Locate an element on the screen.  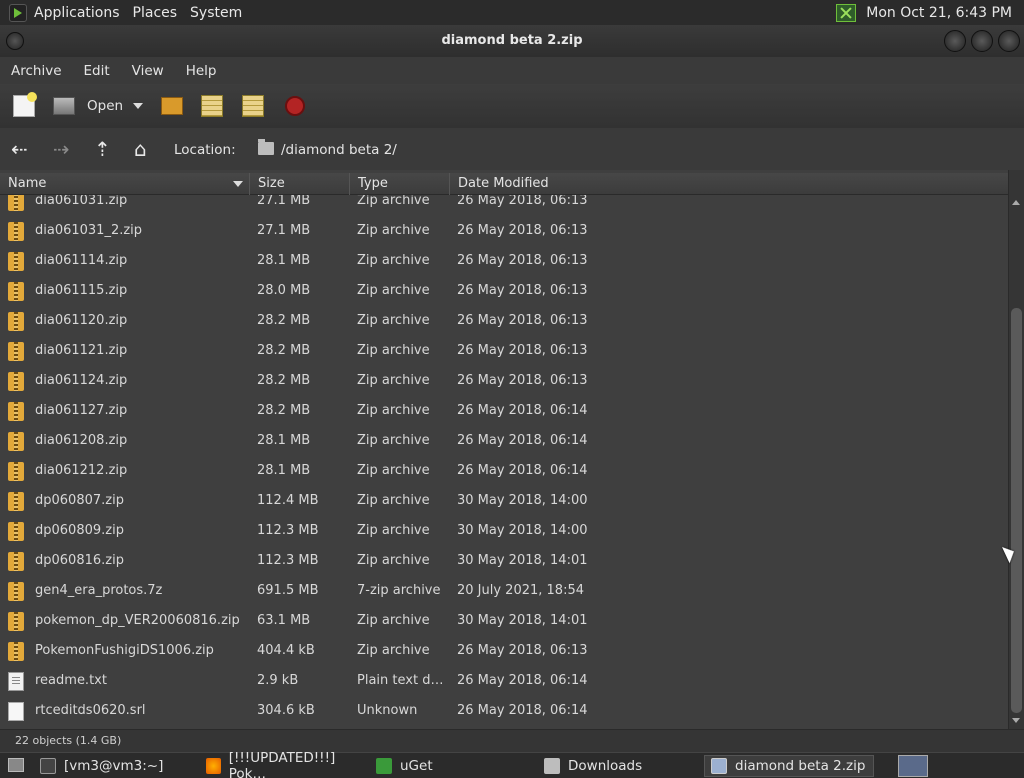
panel-menu-applications: Applications is located at coordinates (77, 13).